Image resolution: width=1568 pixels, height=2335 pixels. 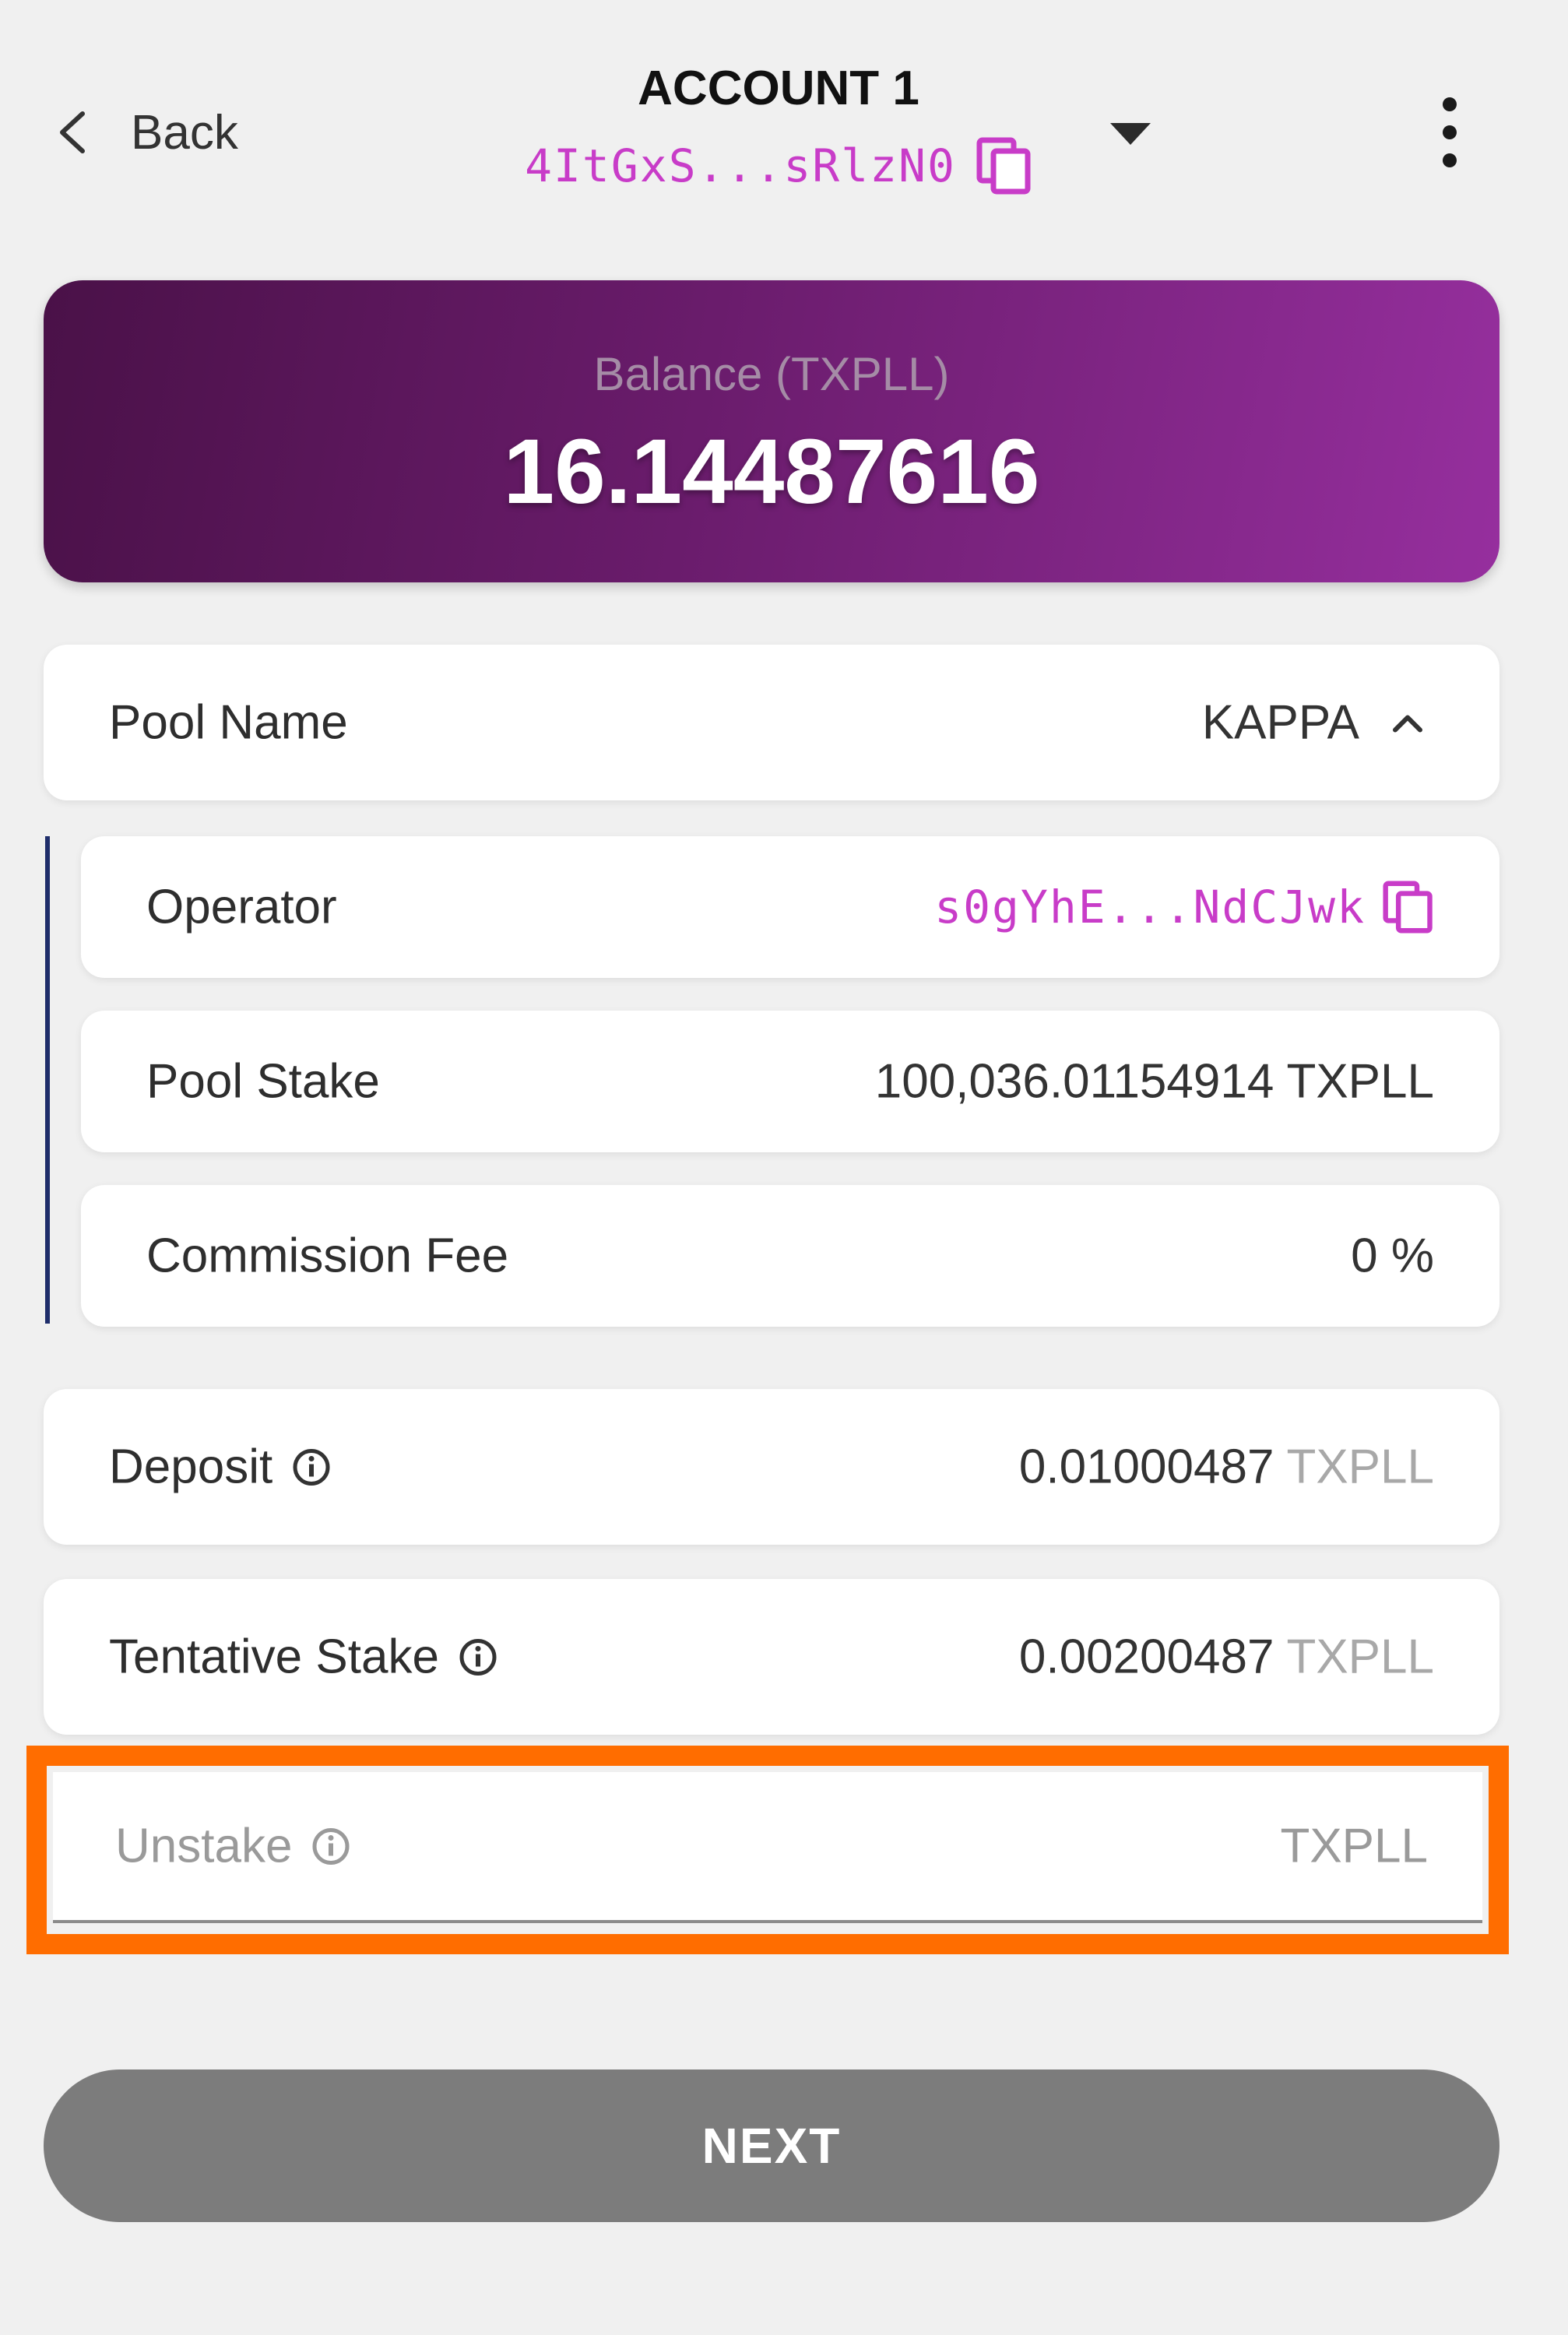 What do you see at coordinates (1360, 1467) in the screenshot?
I see `deposit-unit: TXPLL` at bounding box center [1360, 1467].